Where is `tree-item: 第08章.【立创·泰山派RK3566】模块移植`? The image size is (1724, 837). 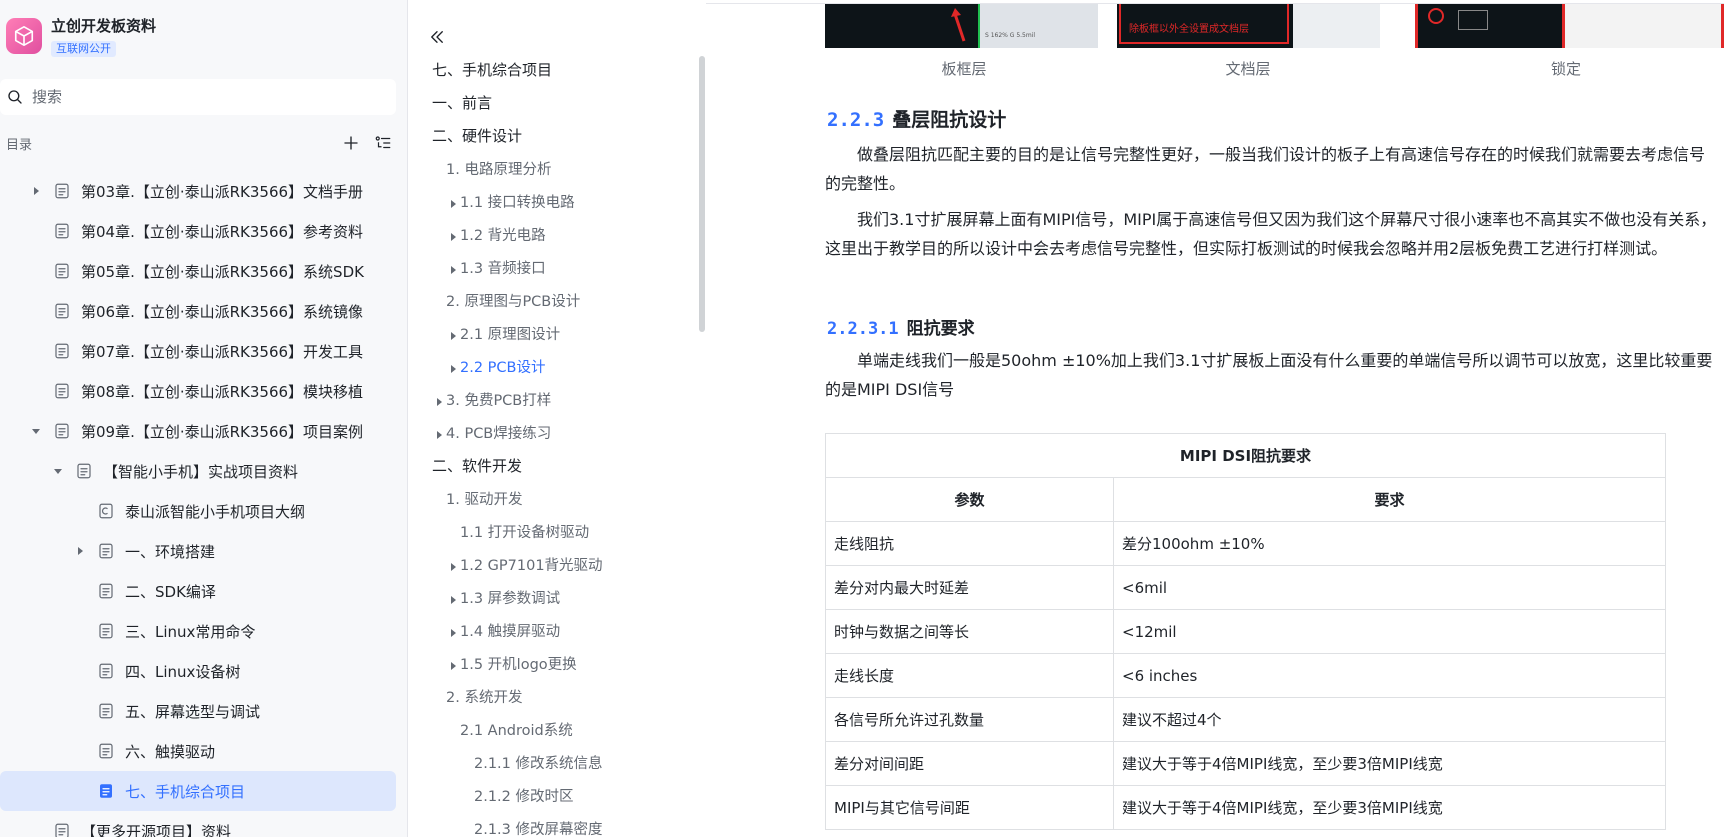 tree-item: 第08章.【立创·泰山派RK3566】模块移植 is located at coordinates (198, 391).